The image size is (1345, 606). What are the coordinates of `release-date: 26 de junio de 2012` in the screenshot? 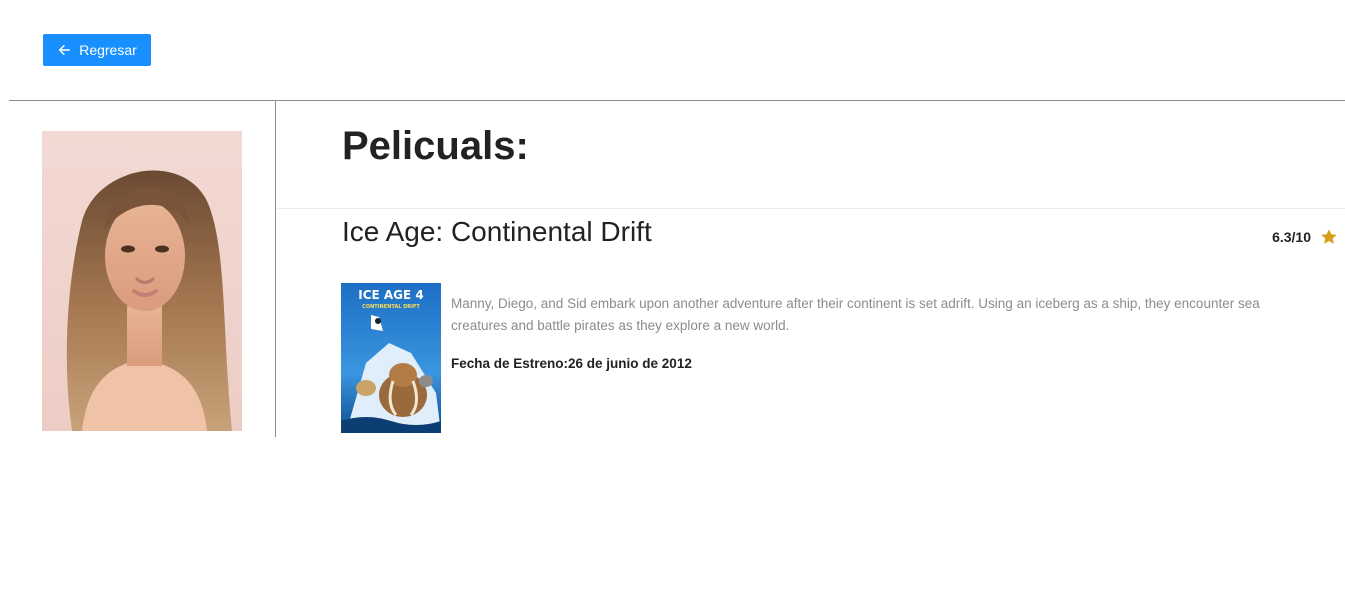 It's located at (630, 363).